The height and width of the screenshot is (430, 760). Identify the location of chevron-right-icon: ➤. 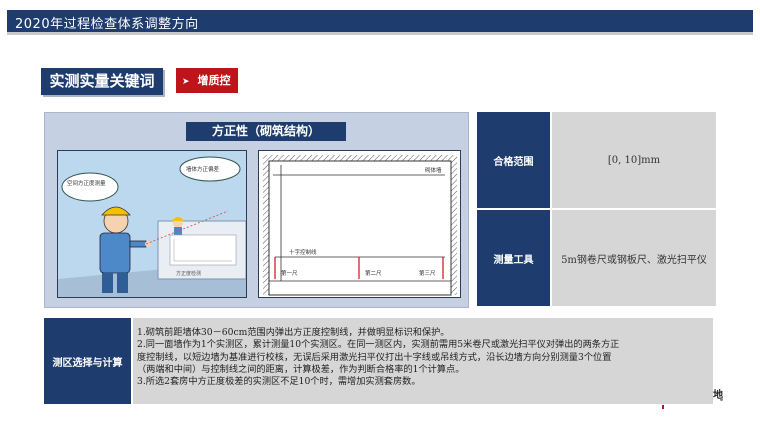
(186, 82).